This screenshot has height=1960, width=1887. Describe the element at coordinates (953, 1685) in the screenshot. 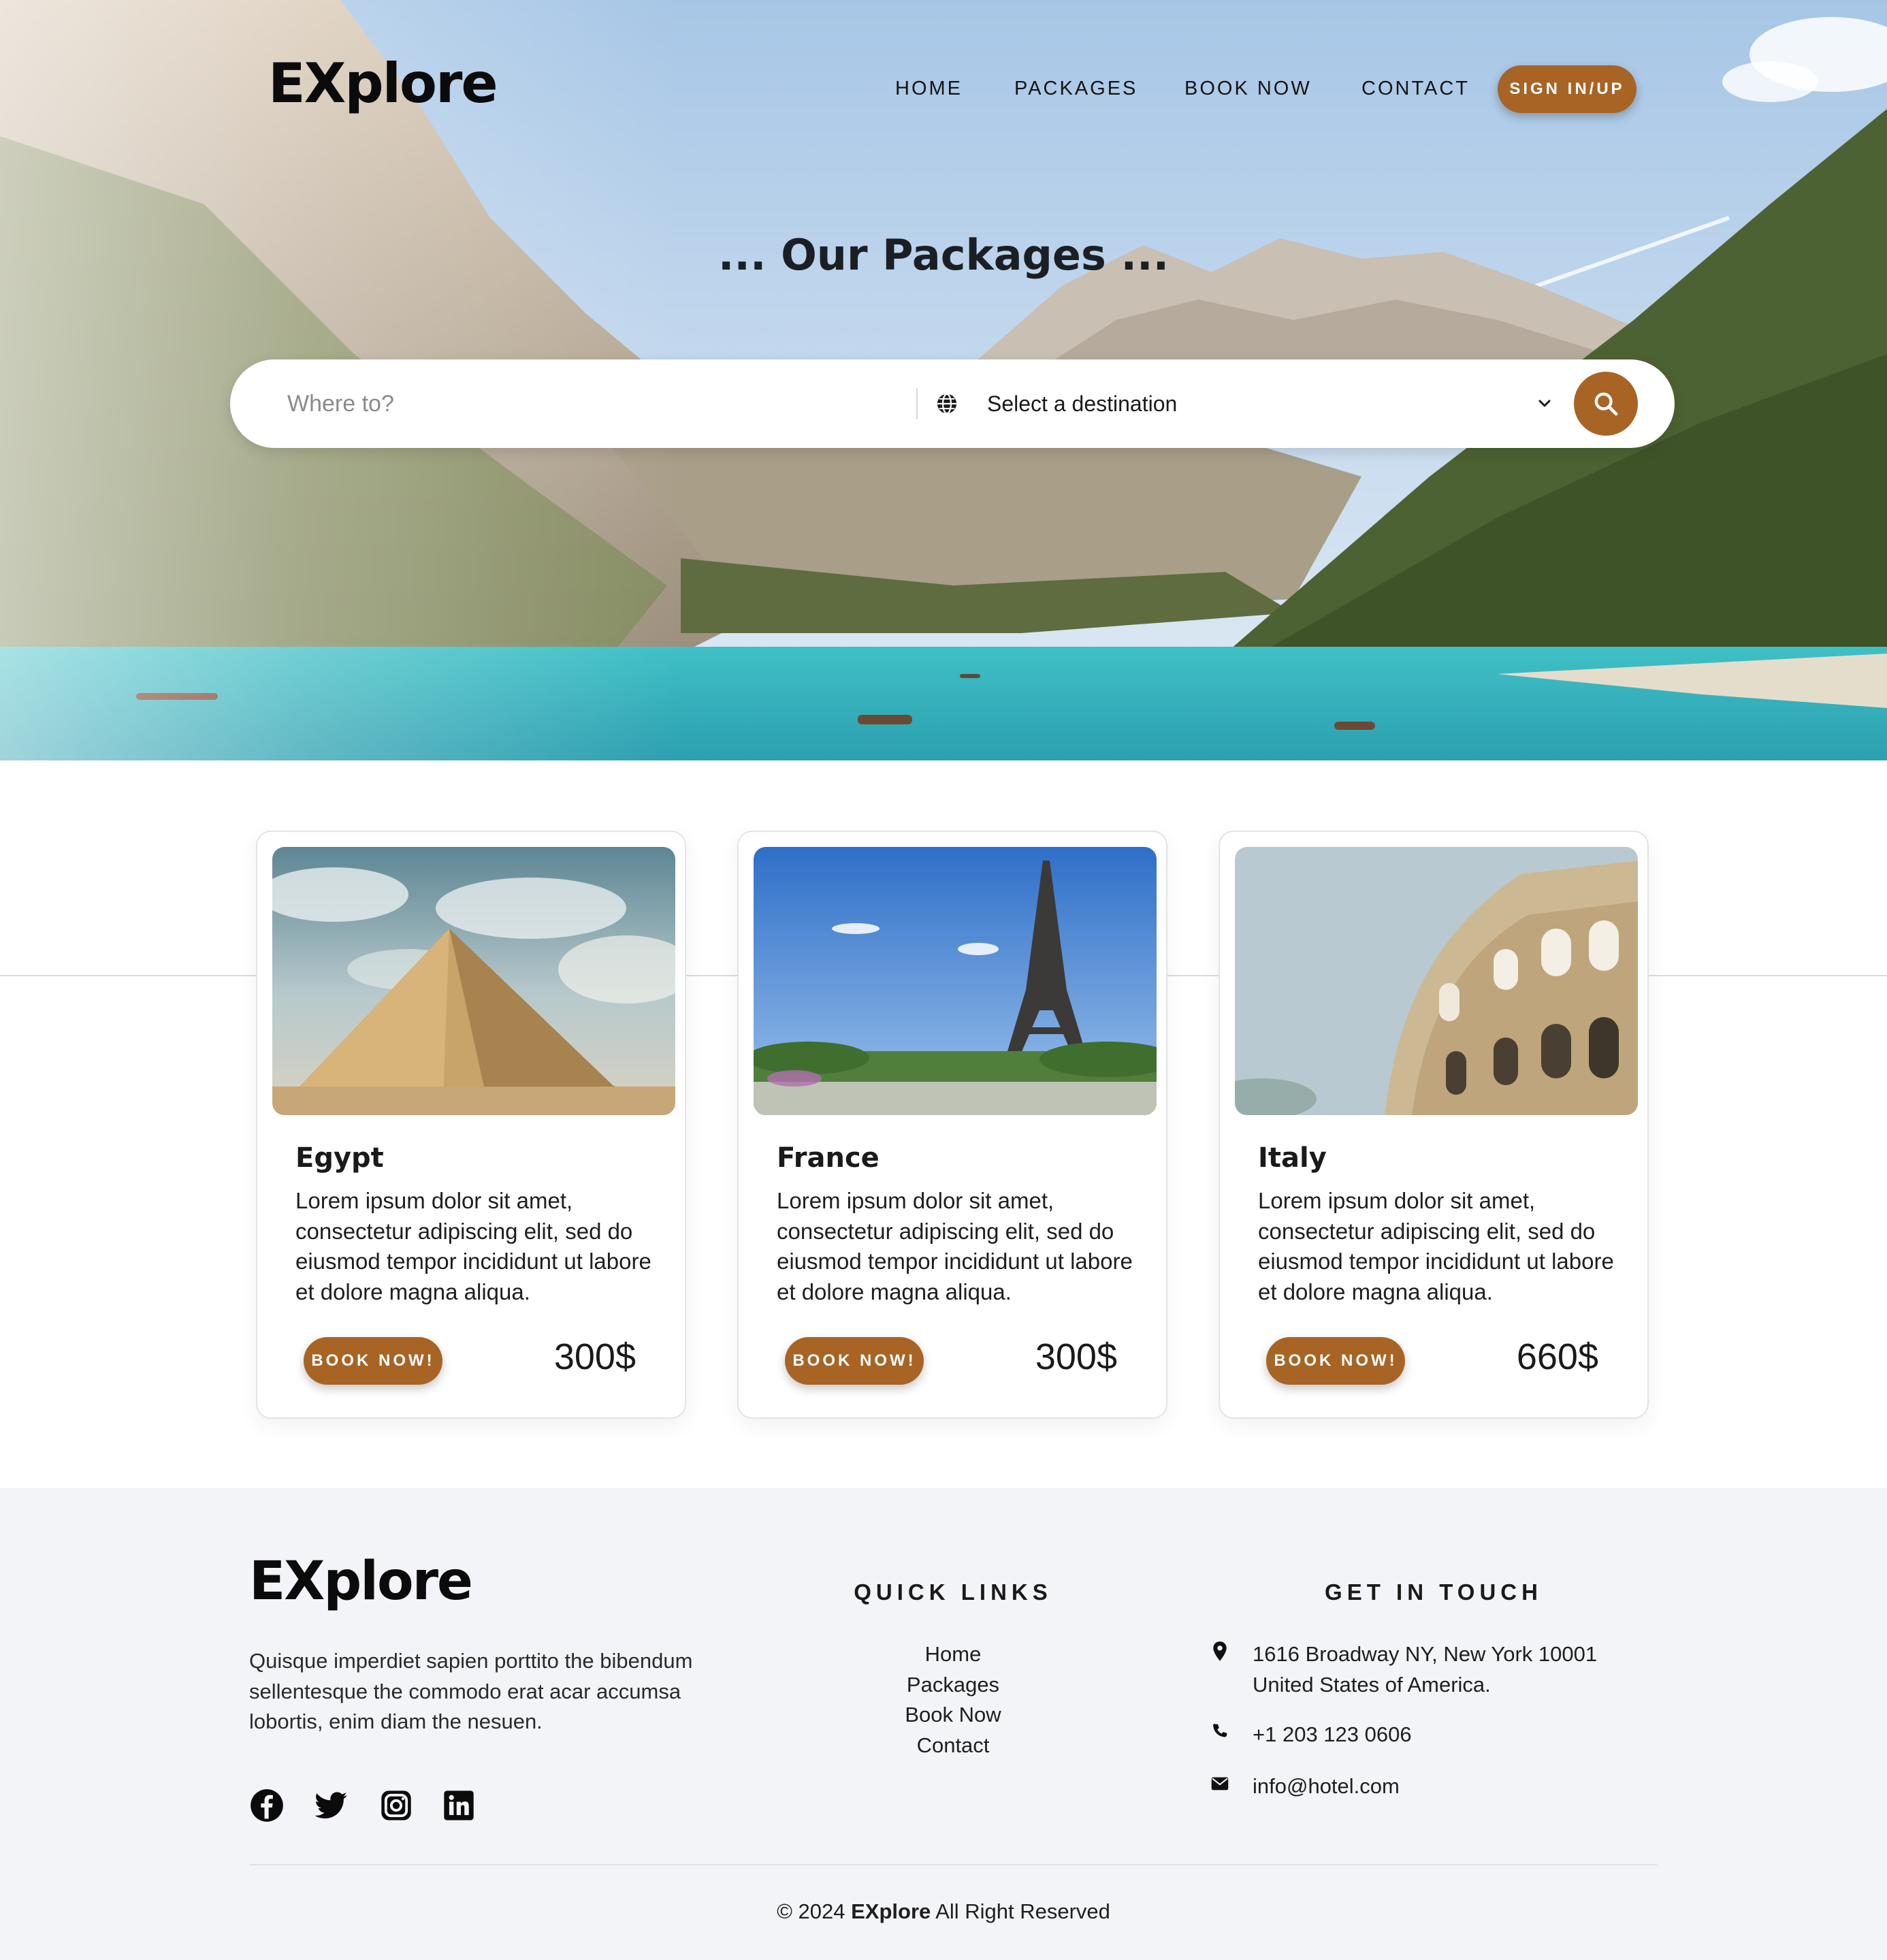

I see `footer-link-packages: Packages` at that location.